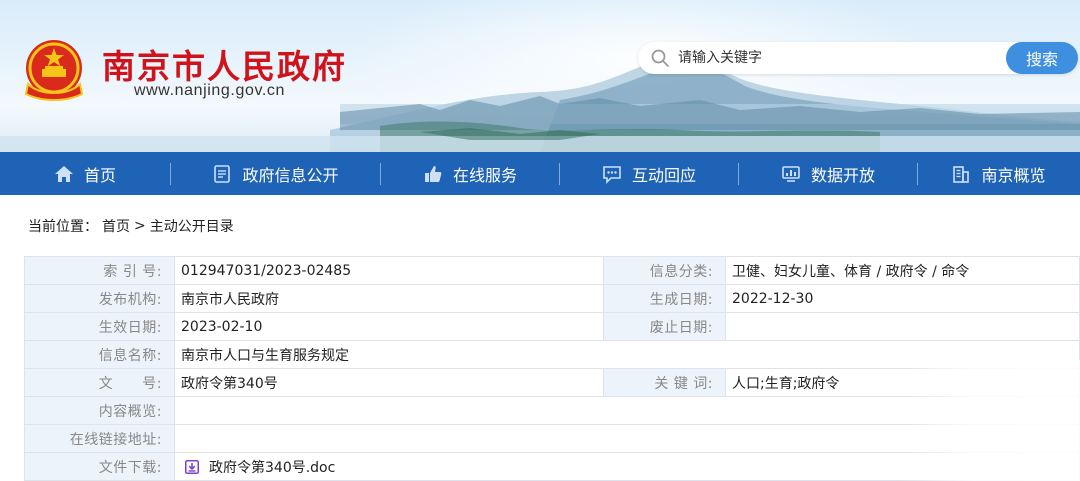  Describe the element at coordinates (389, 326) in the screenshot. I see `effective-date-value: 2023-02-10` at that location.